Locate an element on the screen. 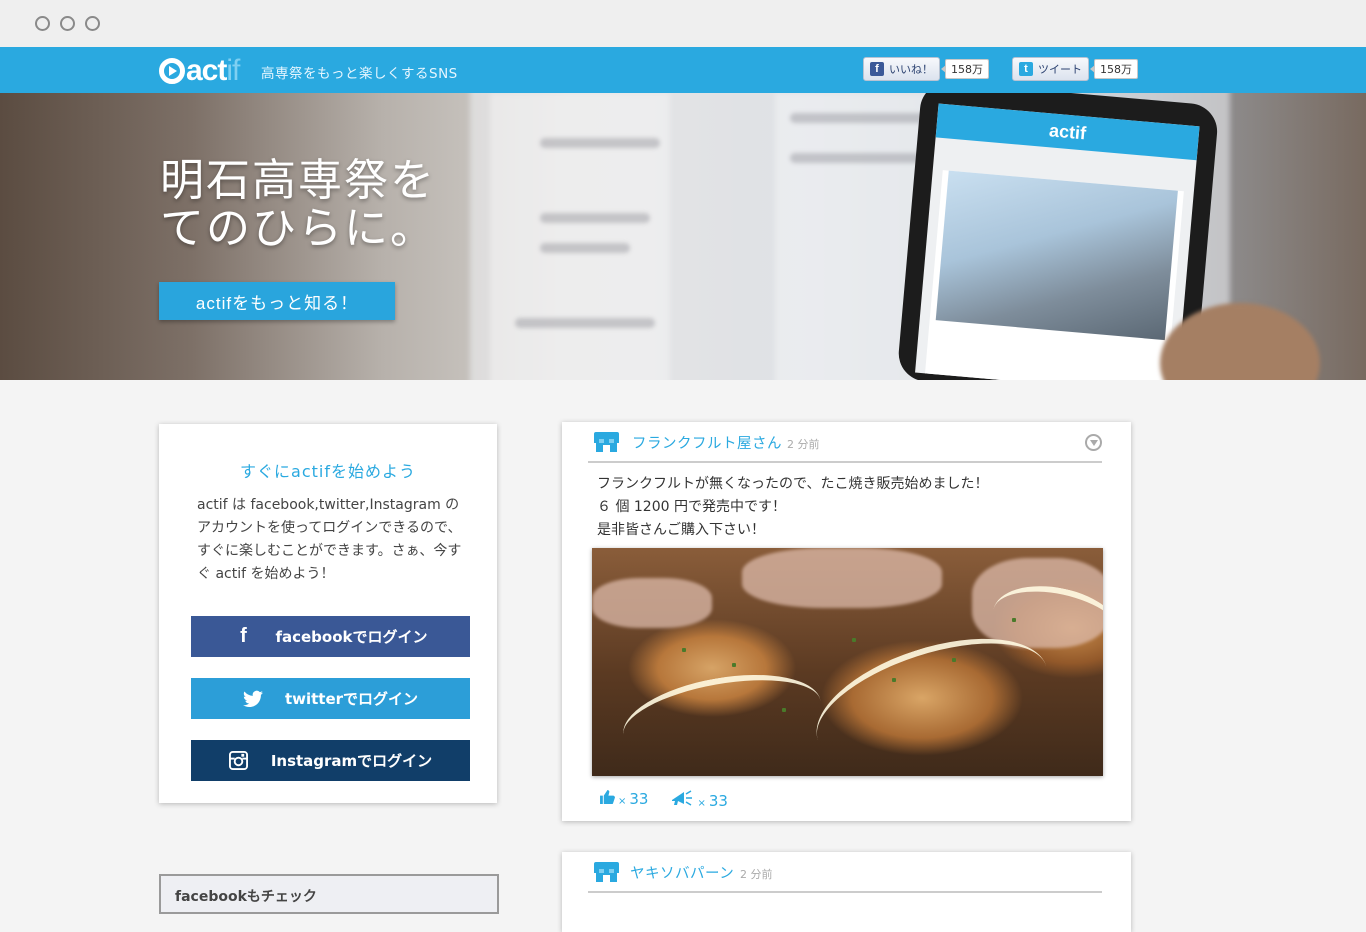  twitter-login-label: twitterでログイン is located at coordinates (351, 699).